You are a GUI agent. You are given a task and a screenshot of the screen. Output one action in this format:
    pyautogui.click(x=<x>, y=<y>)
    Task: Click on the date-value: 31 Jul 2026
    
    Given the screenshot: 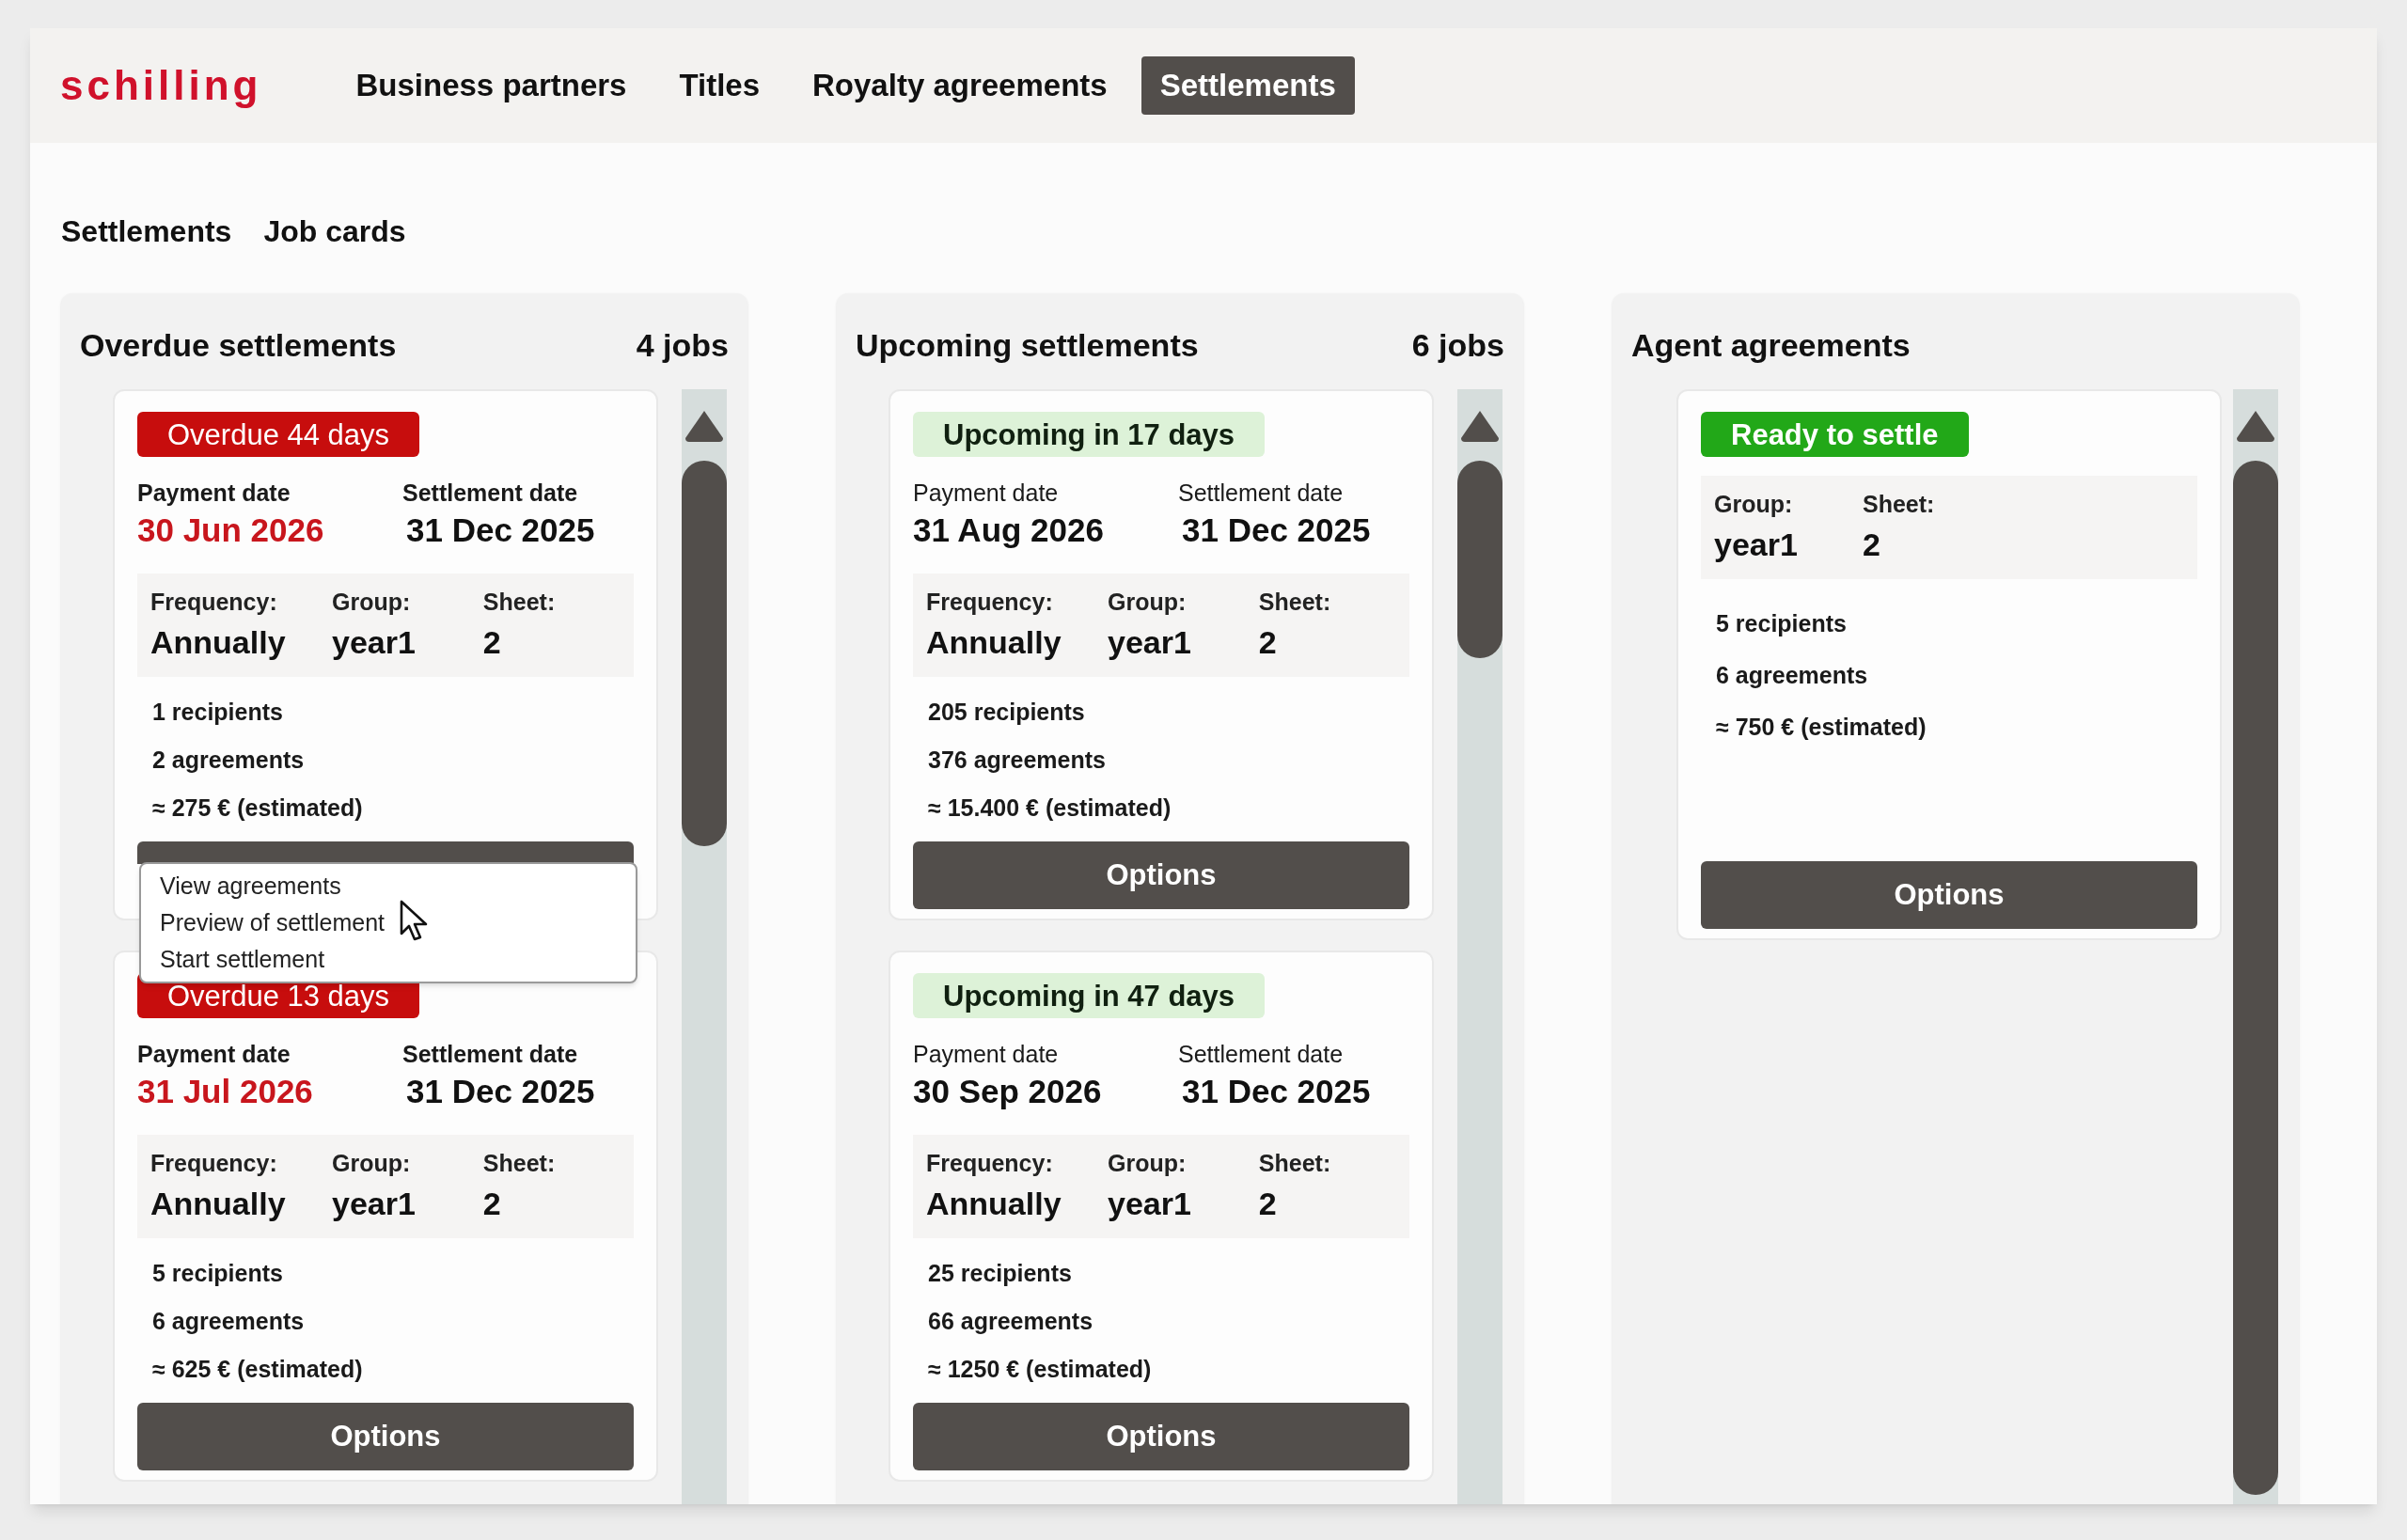 What is the action you would take?
    pyautogui.click(x=225, y=1091)
    